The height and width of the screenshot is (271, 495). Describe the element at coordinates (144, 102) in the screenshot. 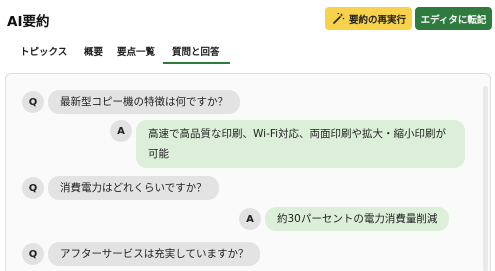

I see `question-bubble: 最新型コピー機の特徴は何ですか？` at that location.